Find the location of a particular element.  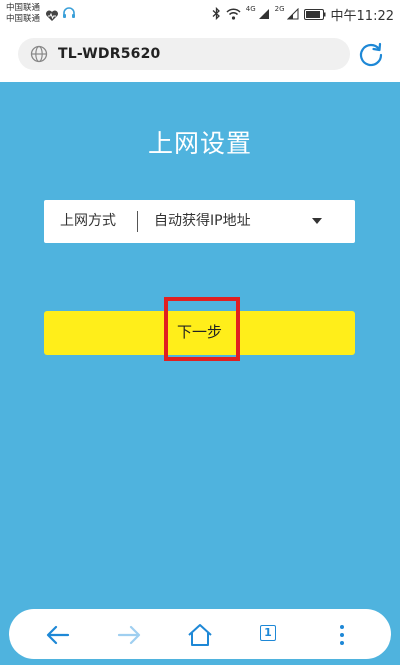

status-icons: 4G 2G 中午11:22 is located at coordinates (303, 14).